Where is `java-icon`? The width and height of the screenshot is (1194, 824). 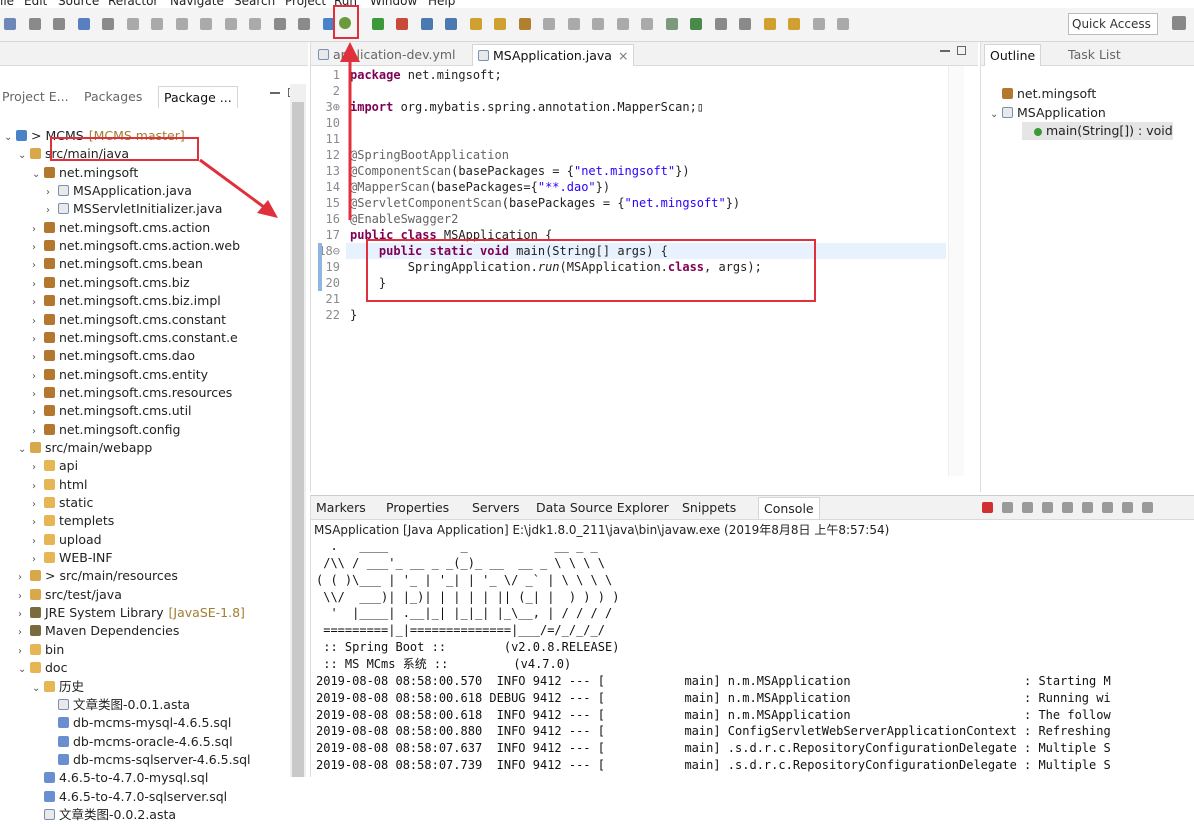 java-icon is located at coordinates (49, 814).